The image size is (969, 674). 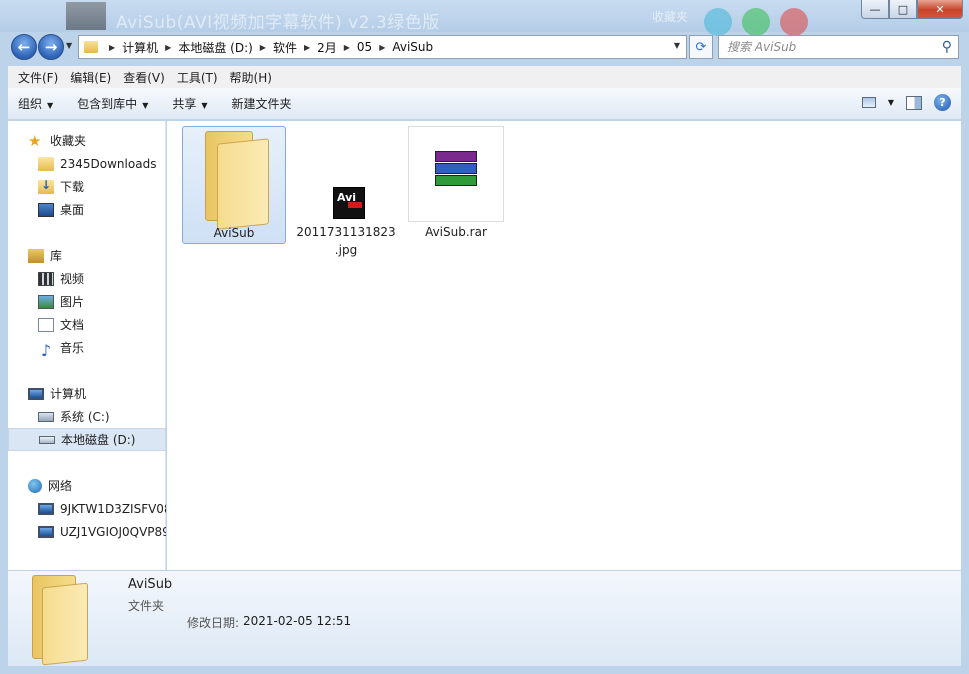 I want to click on sidebar-item-documents: 文档, so click(x=87, y=324).